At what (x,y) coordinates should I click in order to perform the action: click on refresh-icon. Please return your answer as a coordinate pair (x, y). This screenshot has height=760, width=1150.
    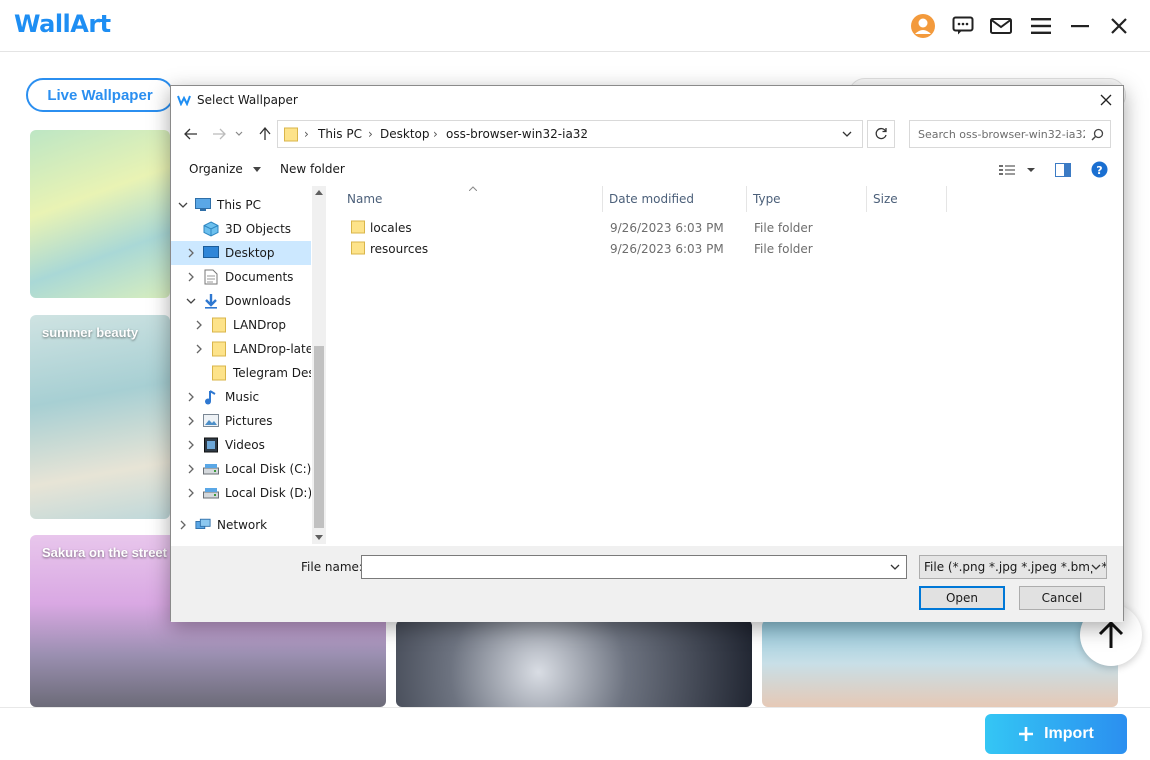
    Looking at the image, I should click on (881, 134).